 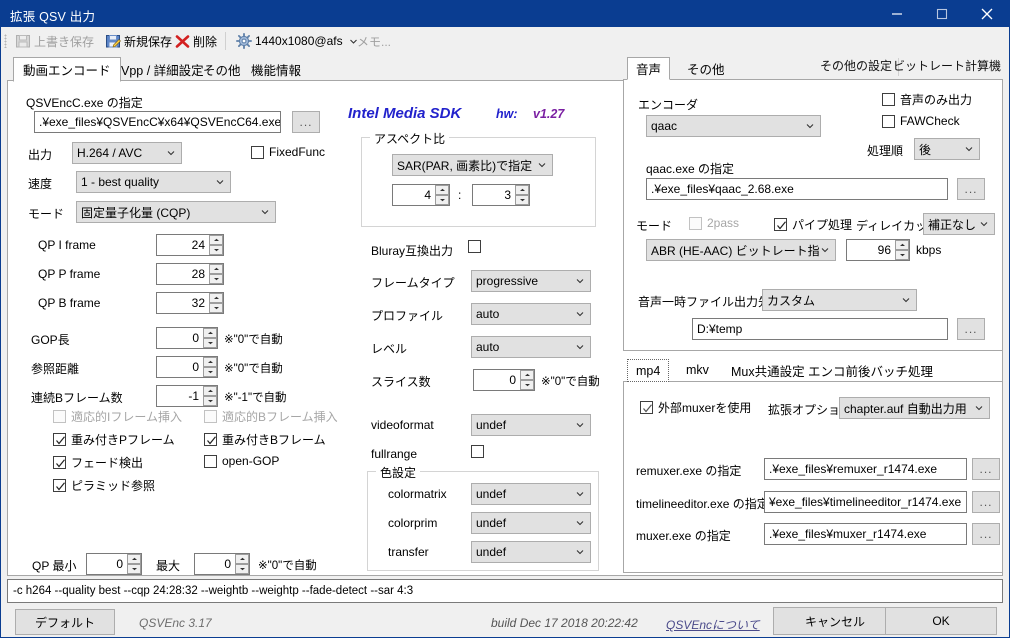 What do you see at coordinates (40, 184) in the screenshot?
I see `speed-label: 速度` at bounding box center [40, 184].